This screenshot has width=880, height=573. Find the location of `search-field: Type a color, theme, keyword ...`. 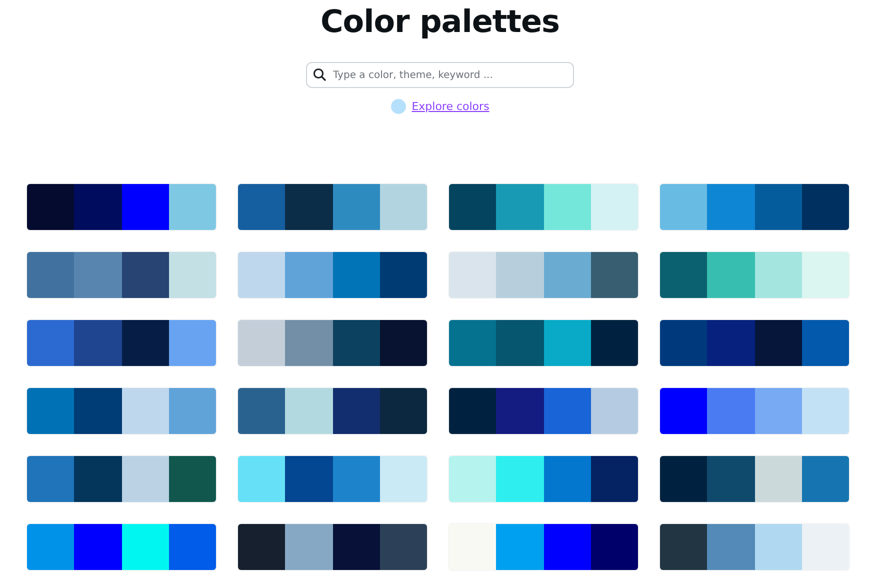

search-field: Type a color, theme, keyword ... is located at coordinates (440, 75).